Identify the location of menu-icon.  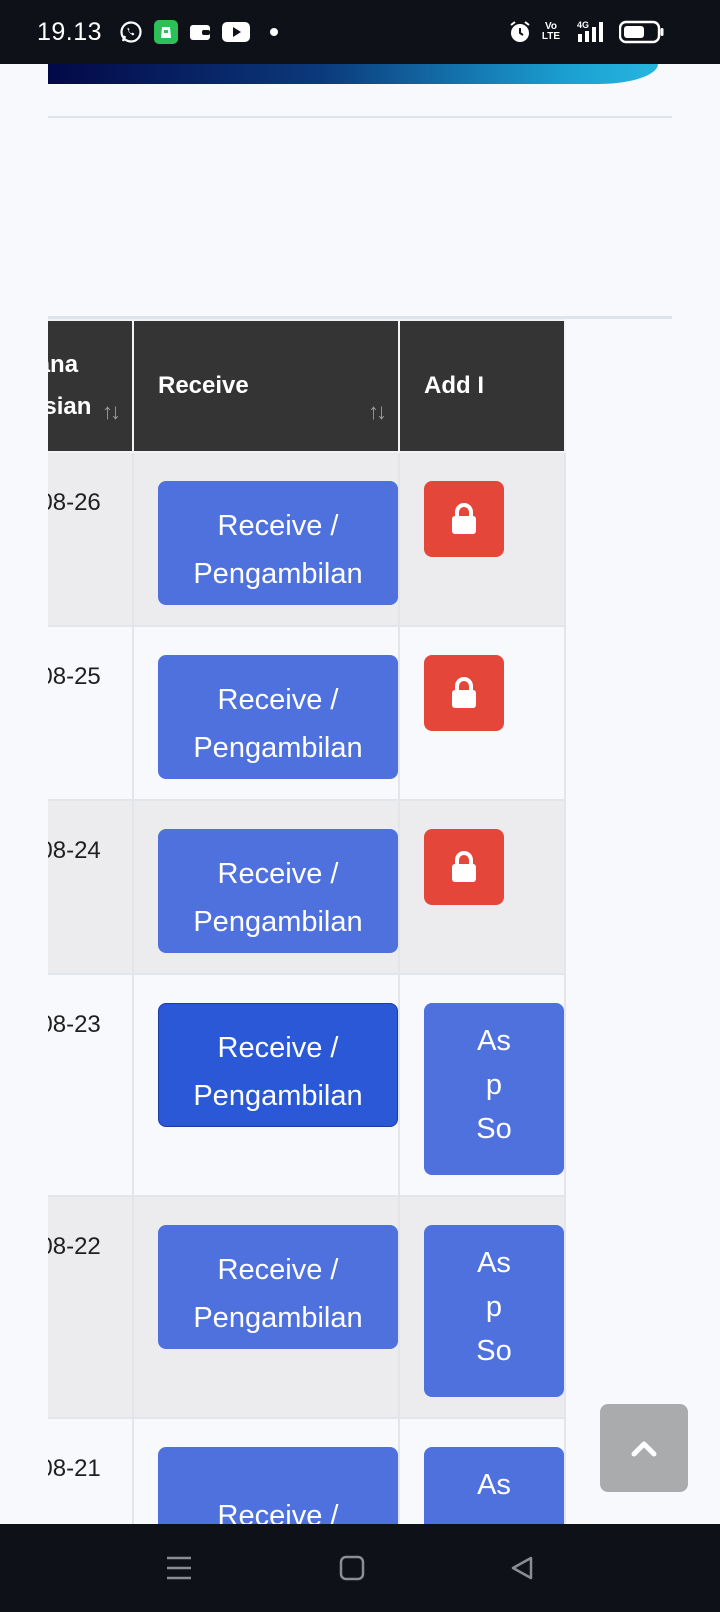
(179, 1568).